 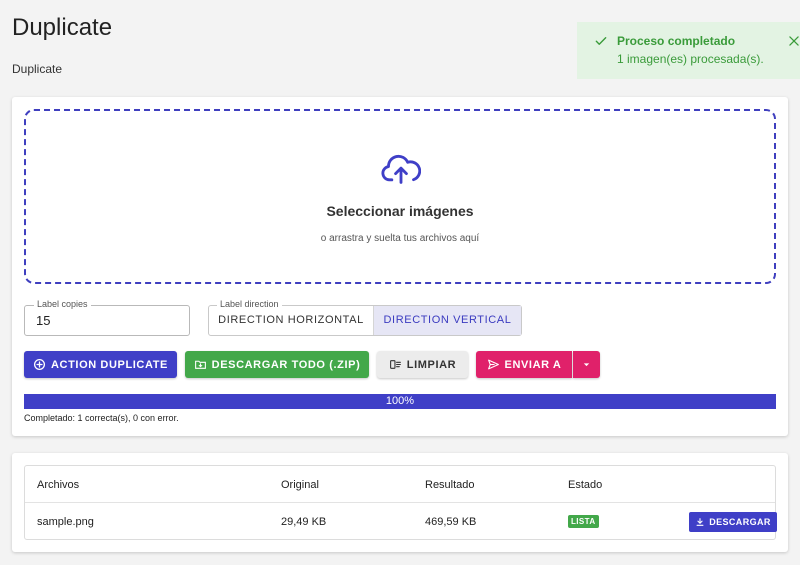 What do you see at coordinates (62, 27) in the screenshot?
I see `page-title: Duplicate` at bounding box center [62, 27].